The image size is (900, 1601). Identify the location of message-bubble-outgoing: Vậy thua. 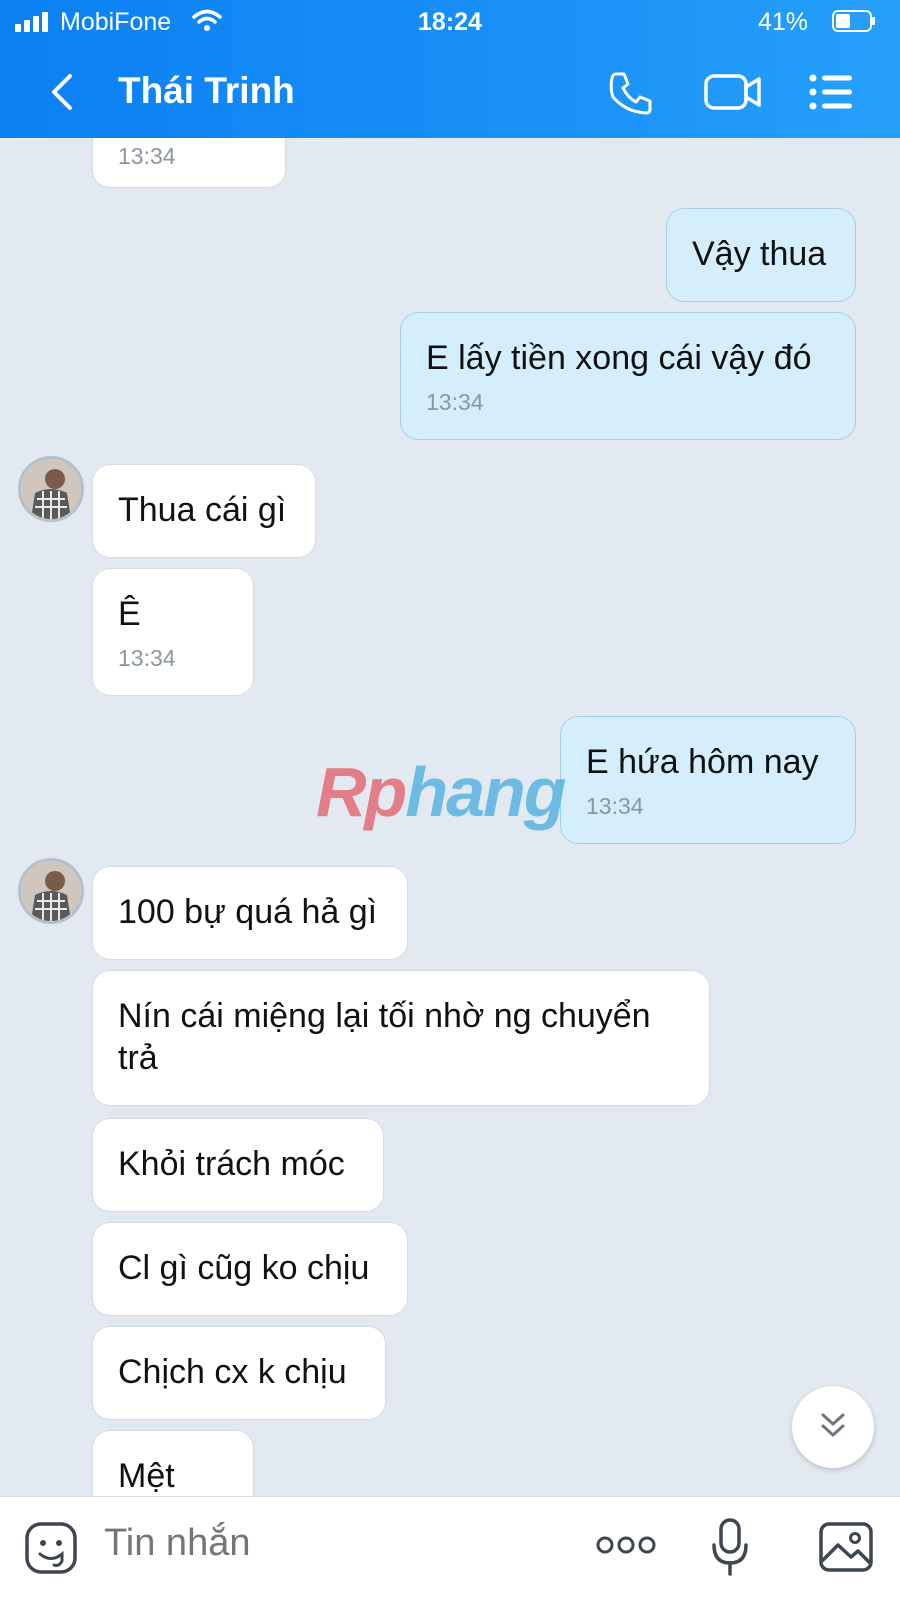
(761, 255).